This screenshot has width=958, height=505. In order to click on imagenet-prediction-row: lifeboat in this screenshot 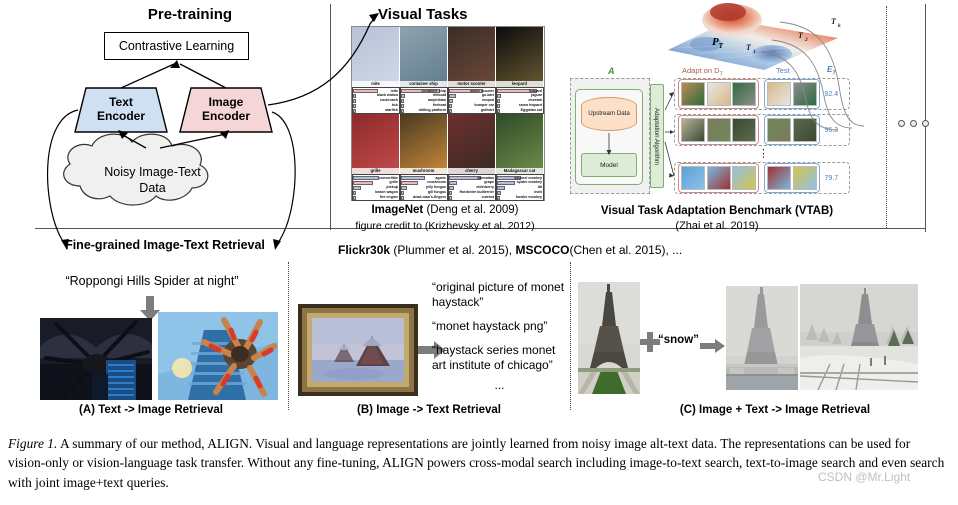, I will do `click(424, 96)`.